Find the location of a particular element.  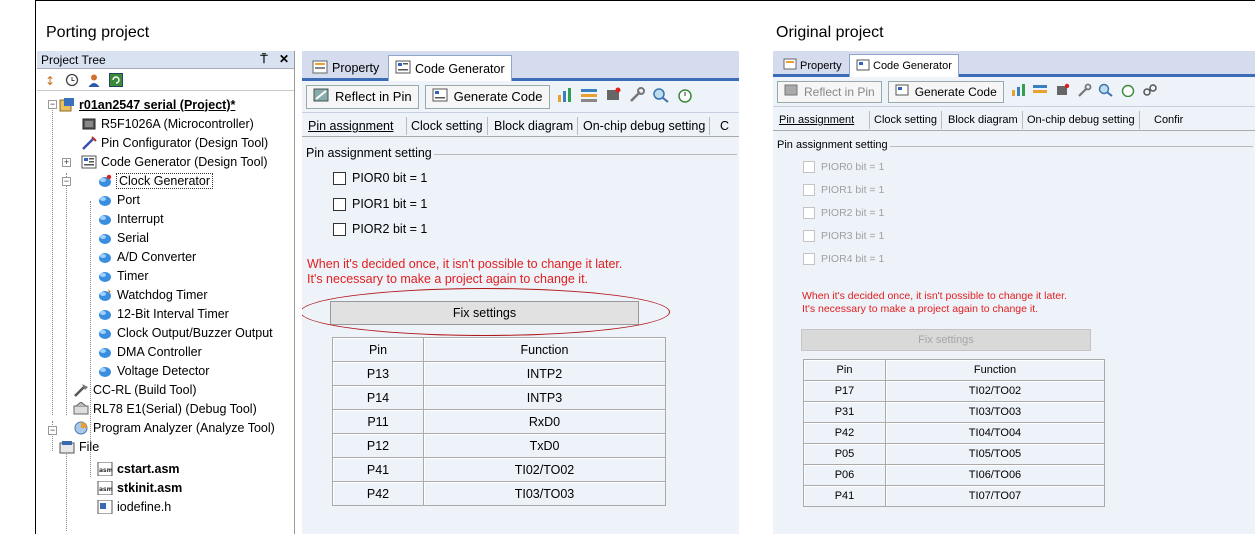

table-row: P06 TI06/TO06 is located at coordinates (954, 475).